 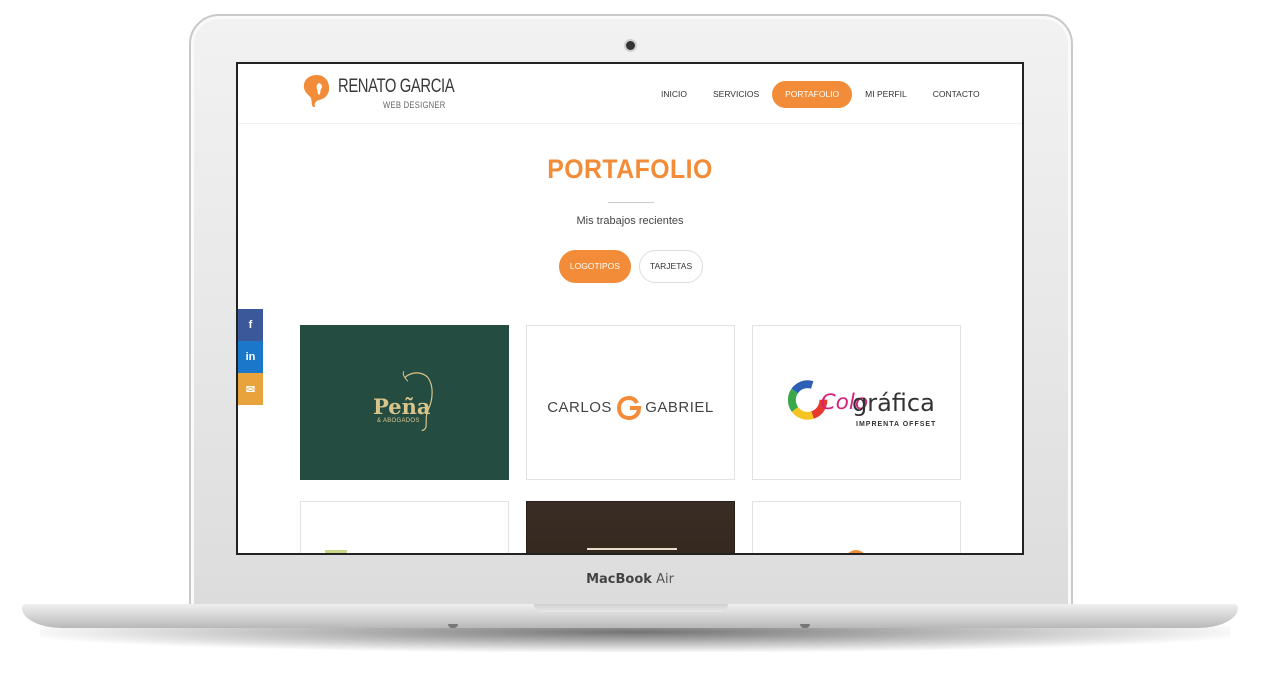 What do you see at coordinates (674, 94) in the screenshot?
I see `nav-inicio: INICIO` at bounding box center [674, 94].